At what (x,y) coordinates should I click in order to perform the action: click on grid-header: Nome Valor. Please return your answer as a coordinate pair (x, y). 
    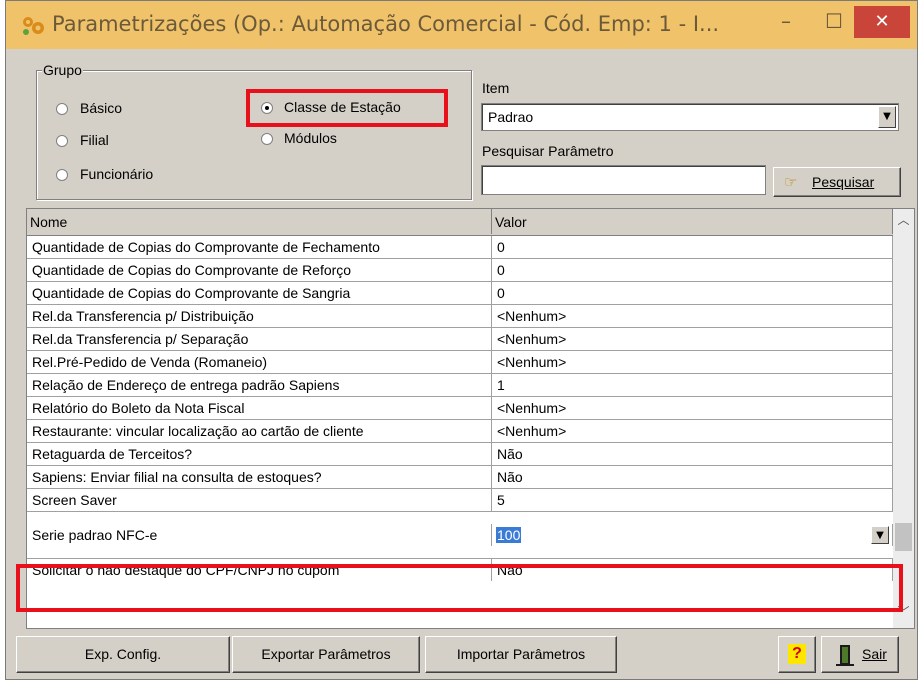
    Looking at the image, I should click on (460, 222).